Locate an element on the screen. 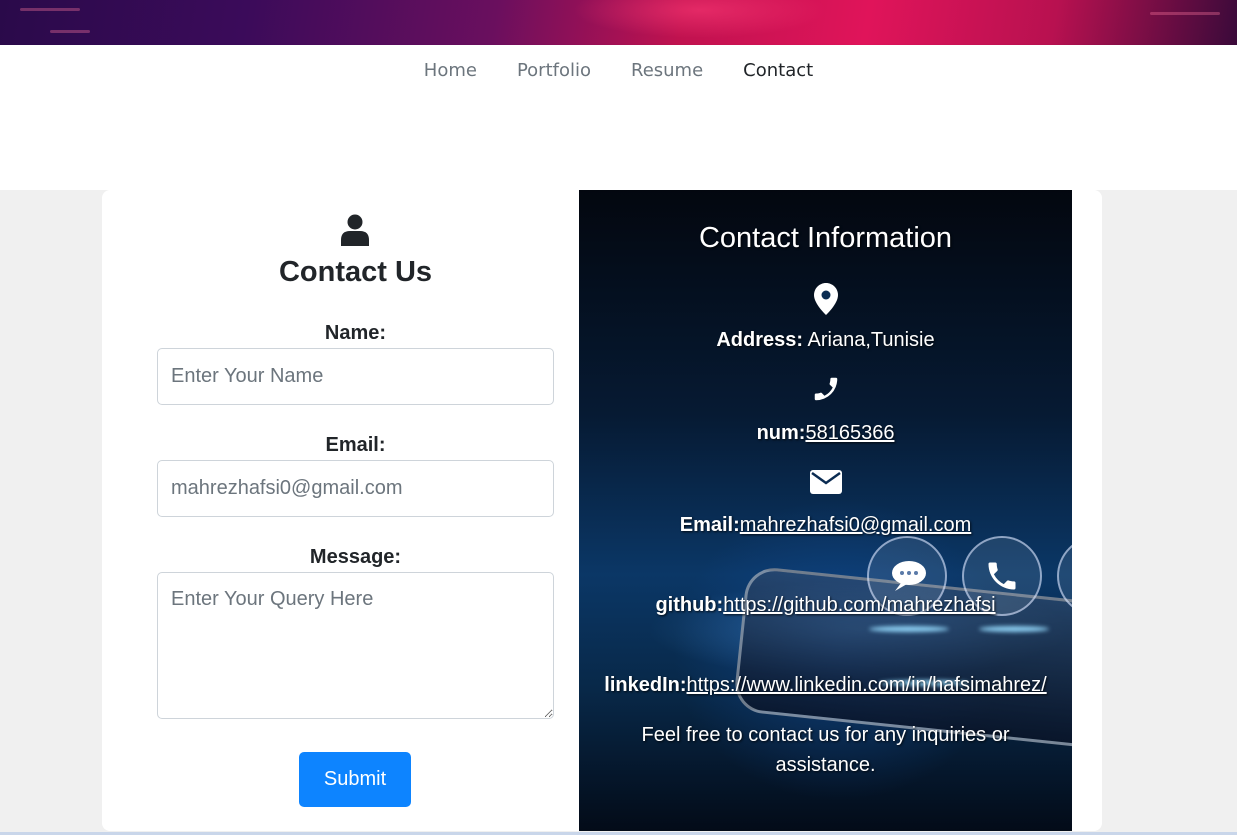  phone-icon is located at coordinates (826, 389).